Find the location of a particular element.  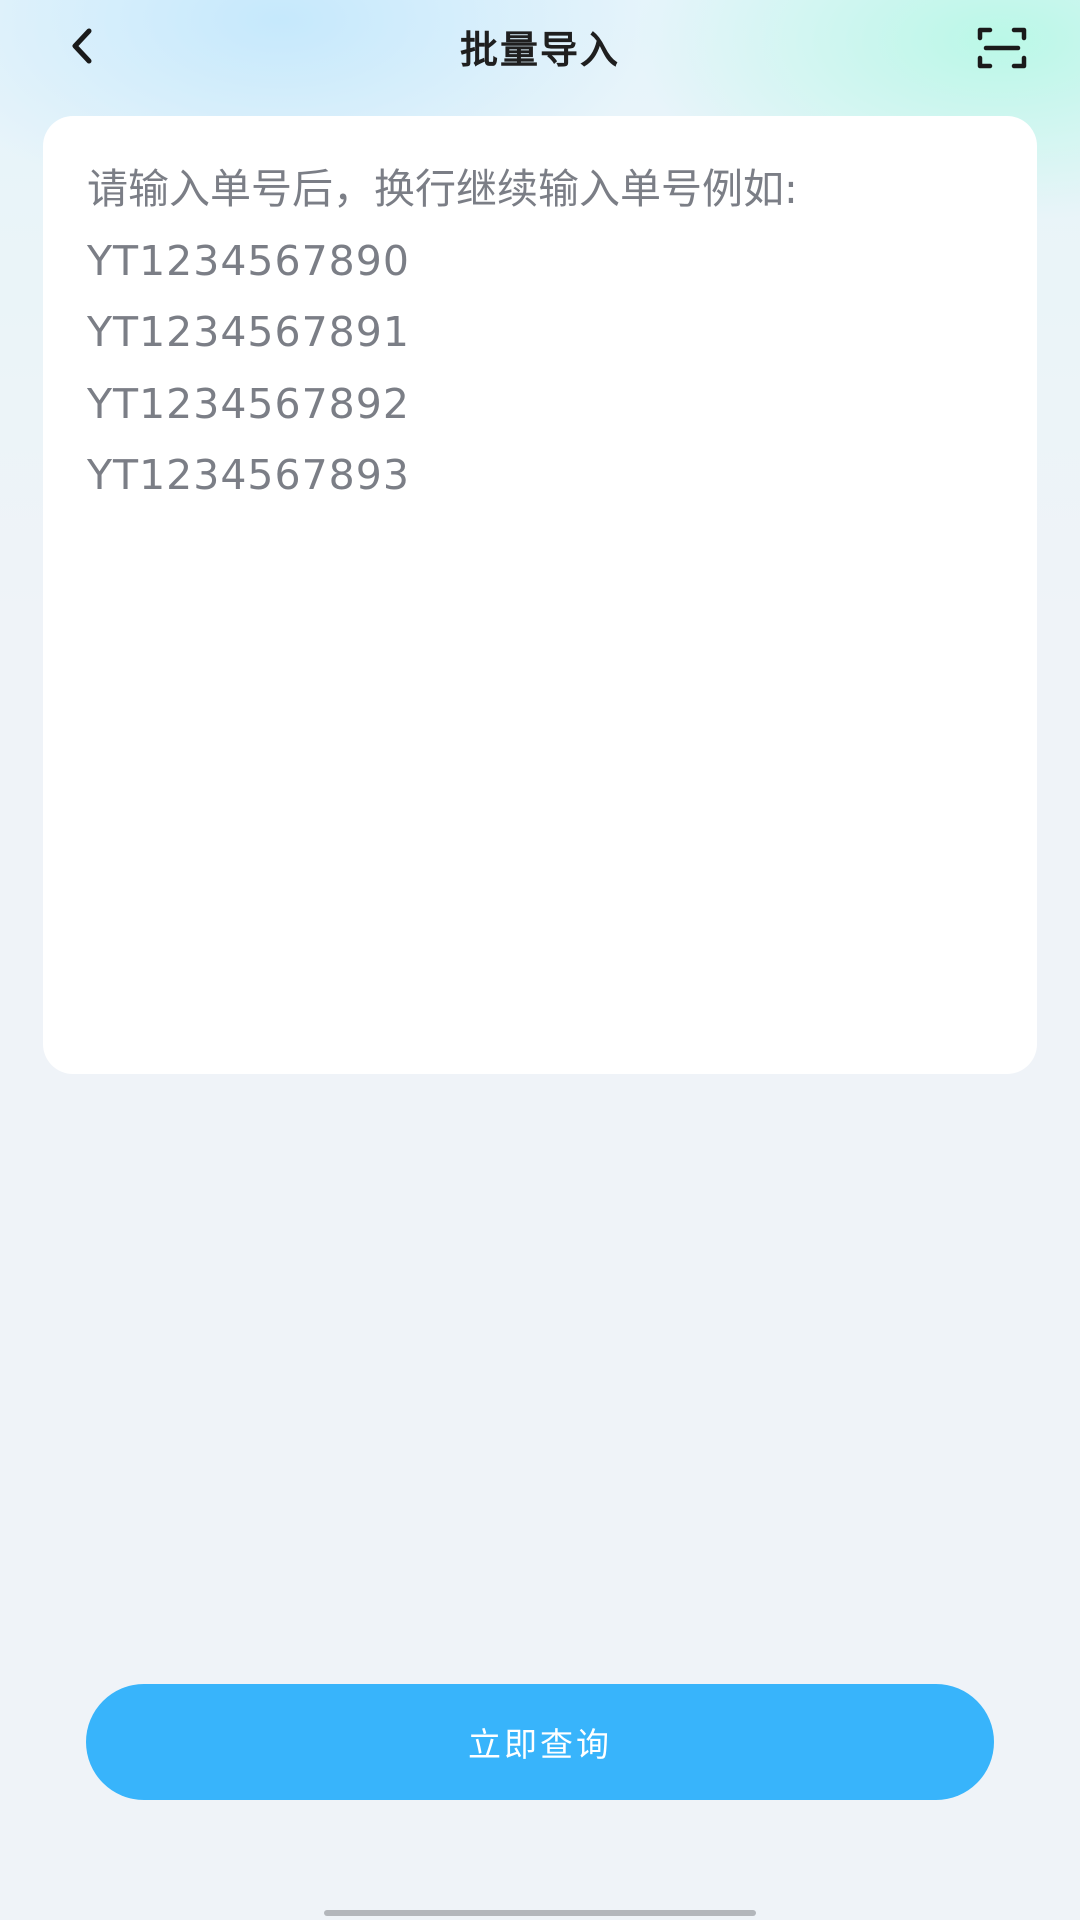

example-number: YT1234567890 is located at coordinates (248, 260).